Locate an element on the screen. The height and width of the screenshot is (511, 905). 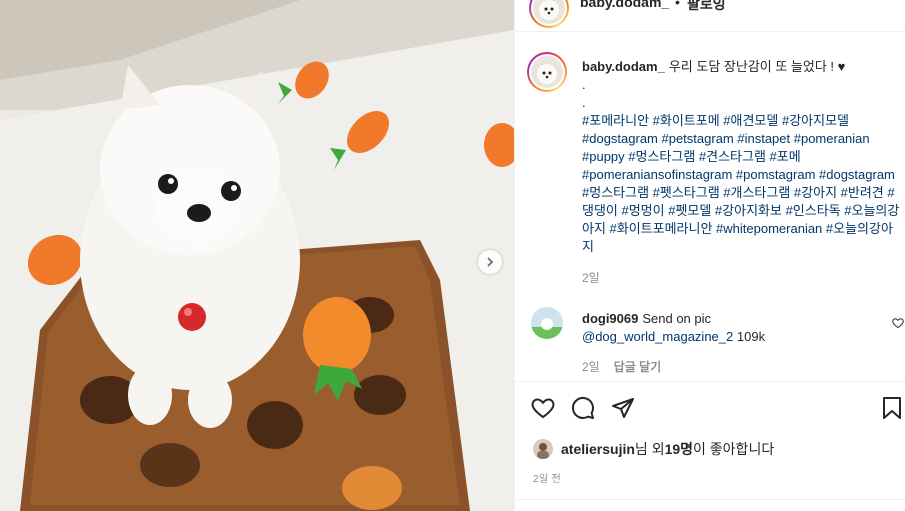
reply-button: 답글 달기 is located at coordinates (638, 366).